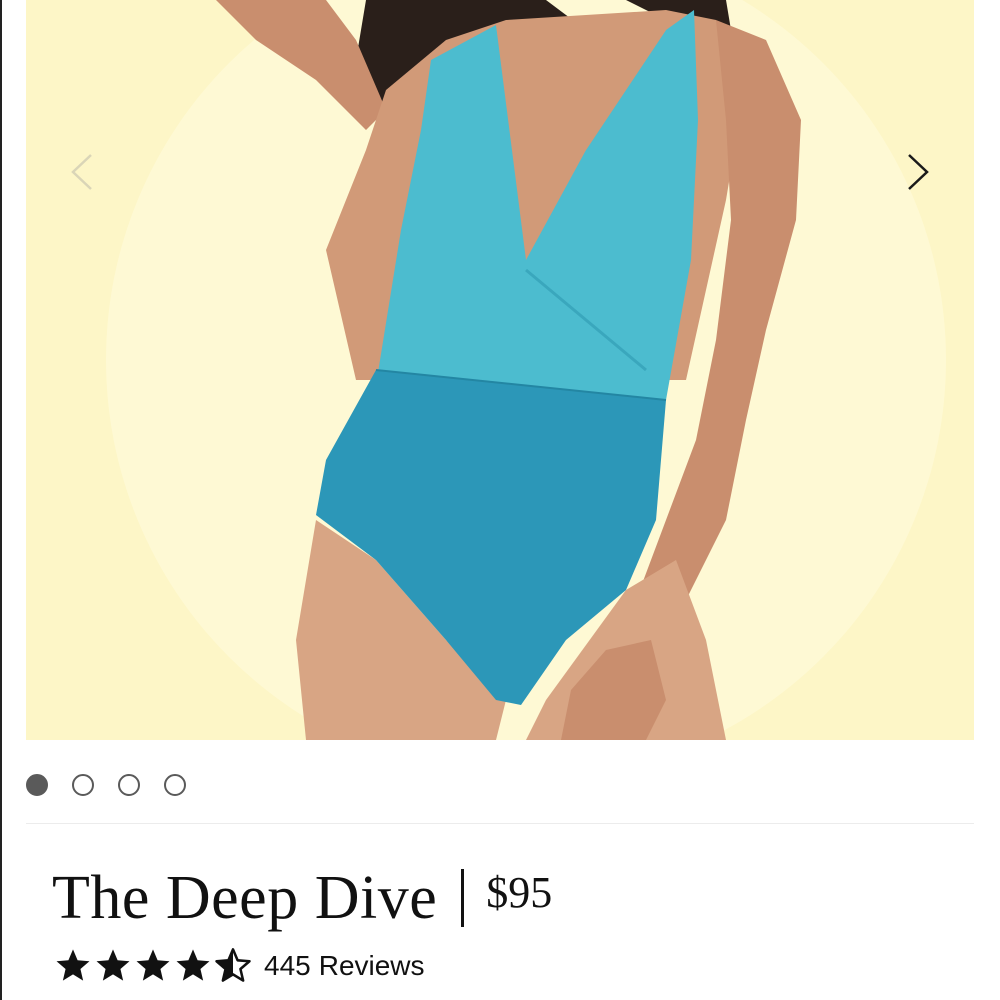 Image resolution: width=1000 pixels, height=1000 pixels. I want to click on chevron-right-icon, so click(918, 172).